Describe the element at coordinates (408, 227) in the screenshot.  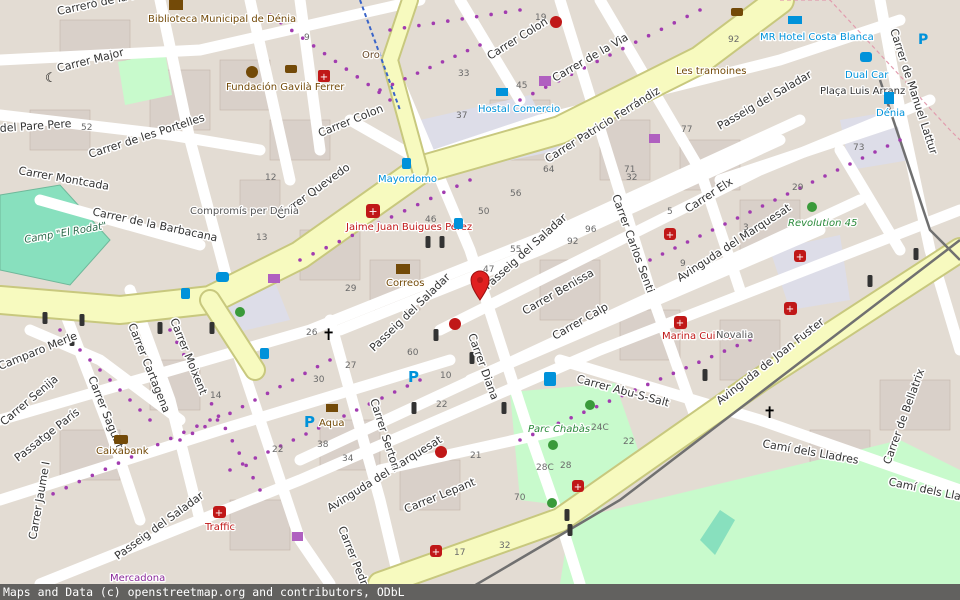
I see `poi-label-jaime: Jaime Juan Buigues Pérez` at that location.